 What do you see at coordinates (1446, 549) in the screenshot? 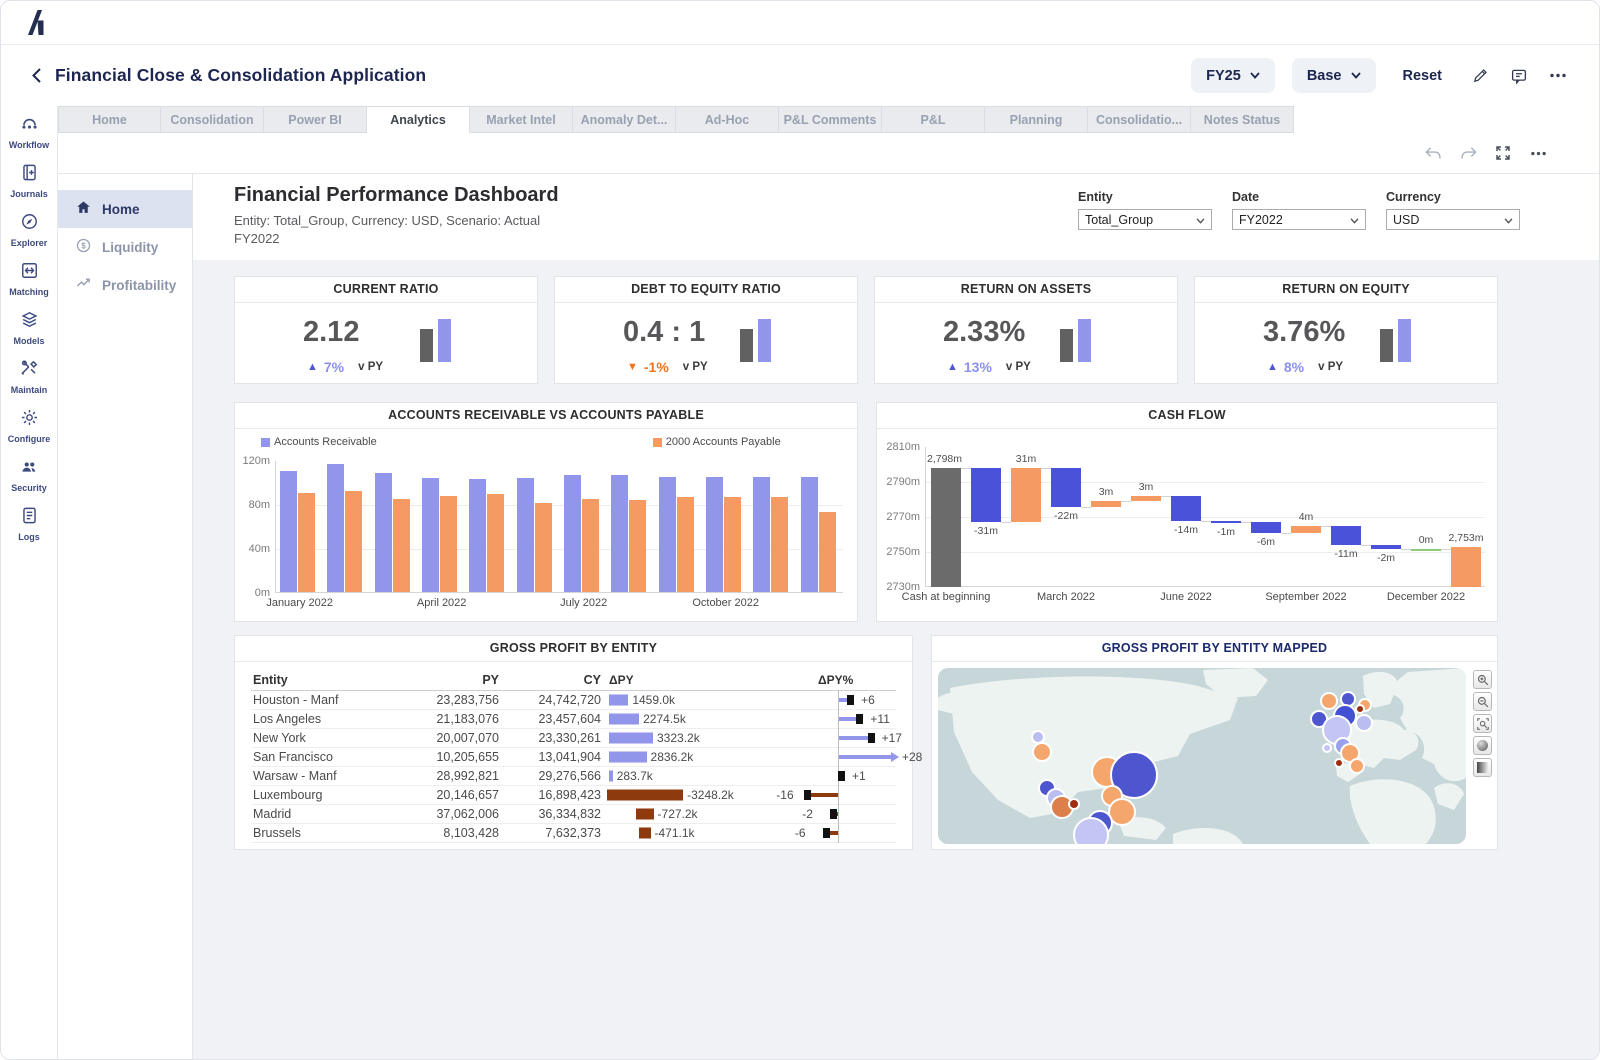
I see `waterfall-connector` at bounding box center [1446, 549].